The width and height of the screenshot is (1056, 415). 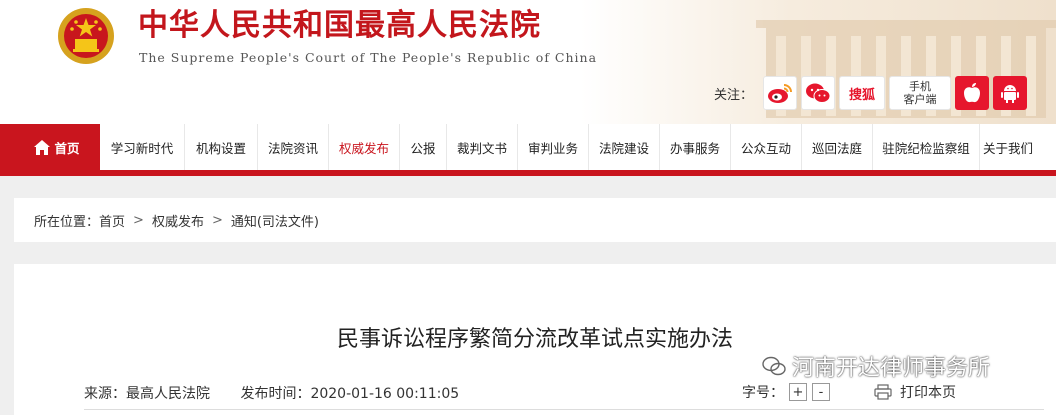 What do you see at coordinates (920, 86) in the screenshot?
I see `mobile-client-label-1: 手机` at bounding box center [920, 86].